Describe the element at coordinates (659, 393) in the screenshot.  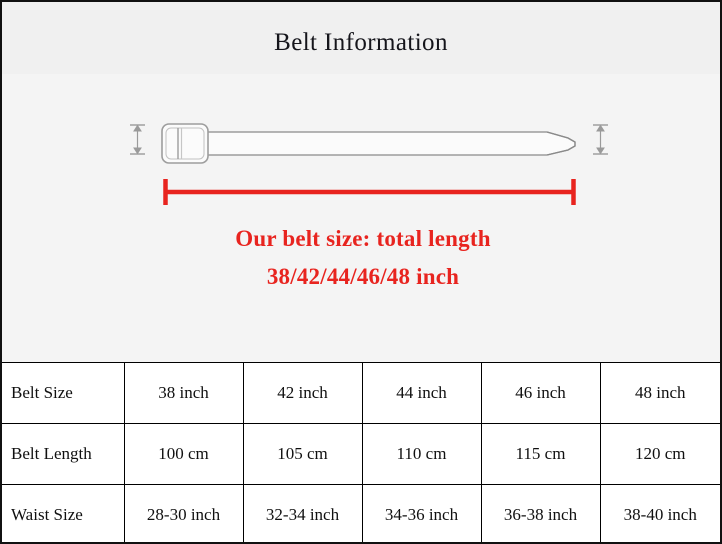
I see `cell-belt-size-5: 48 inch` at that location.